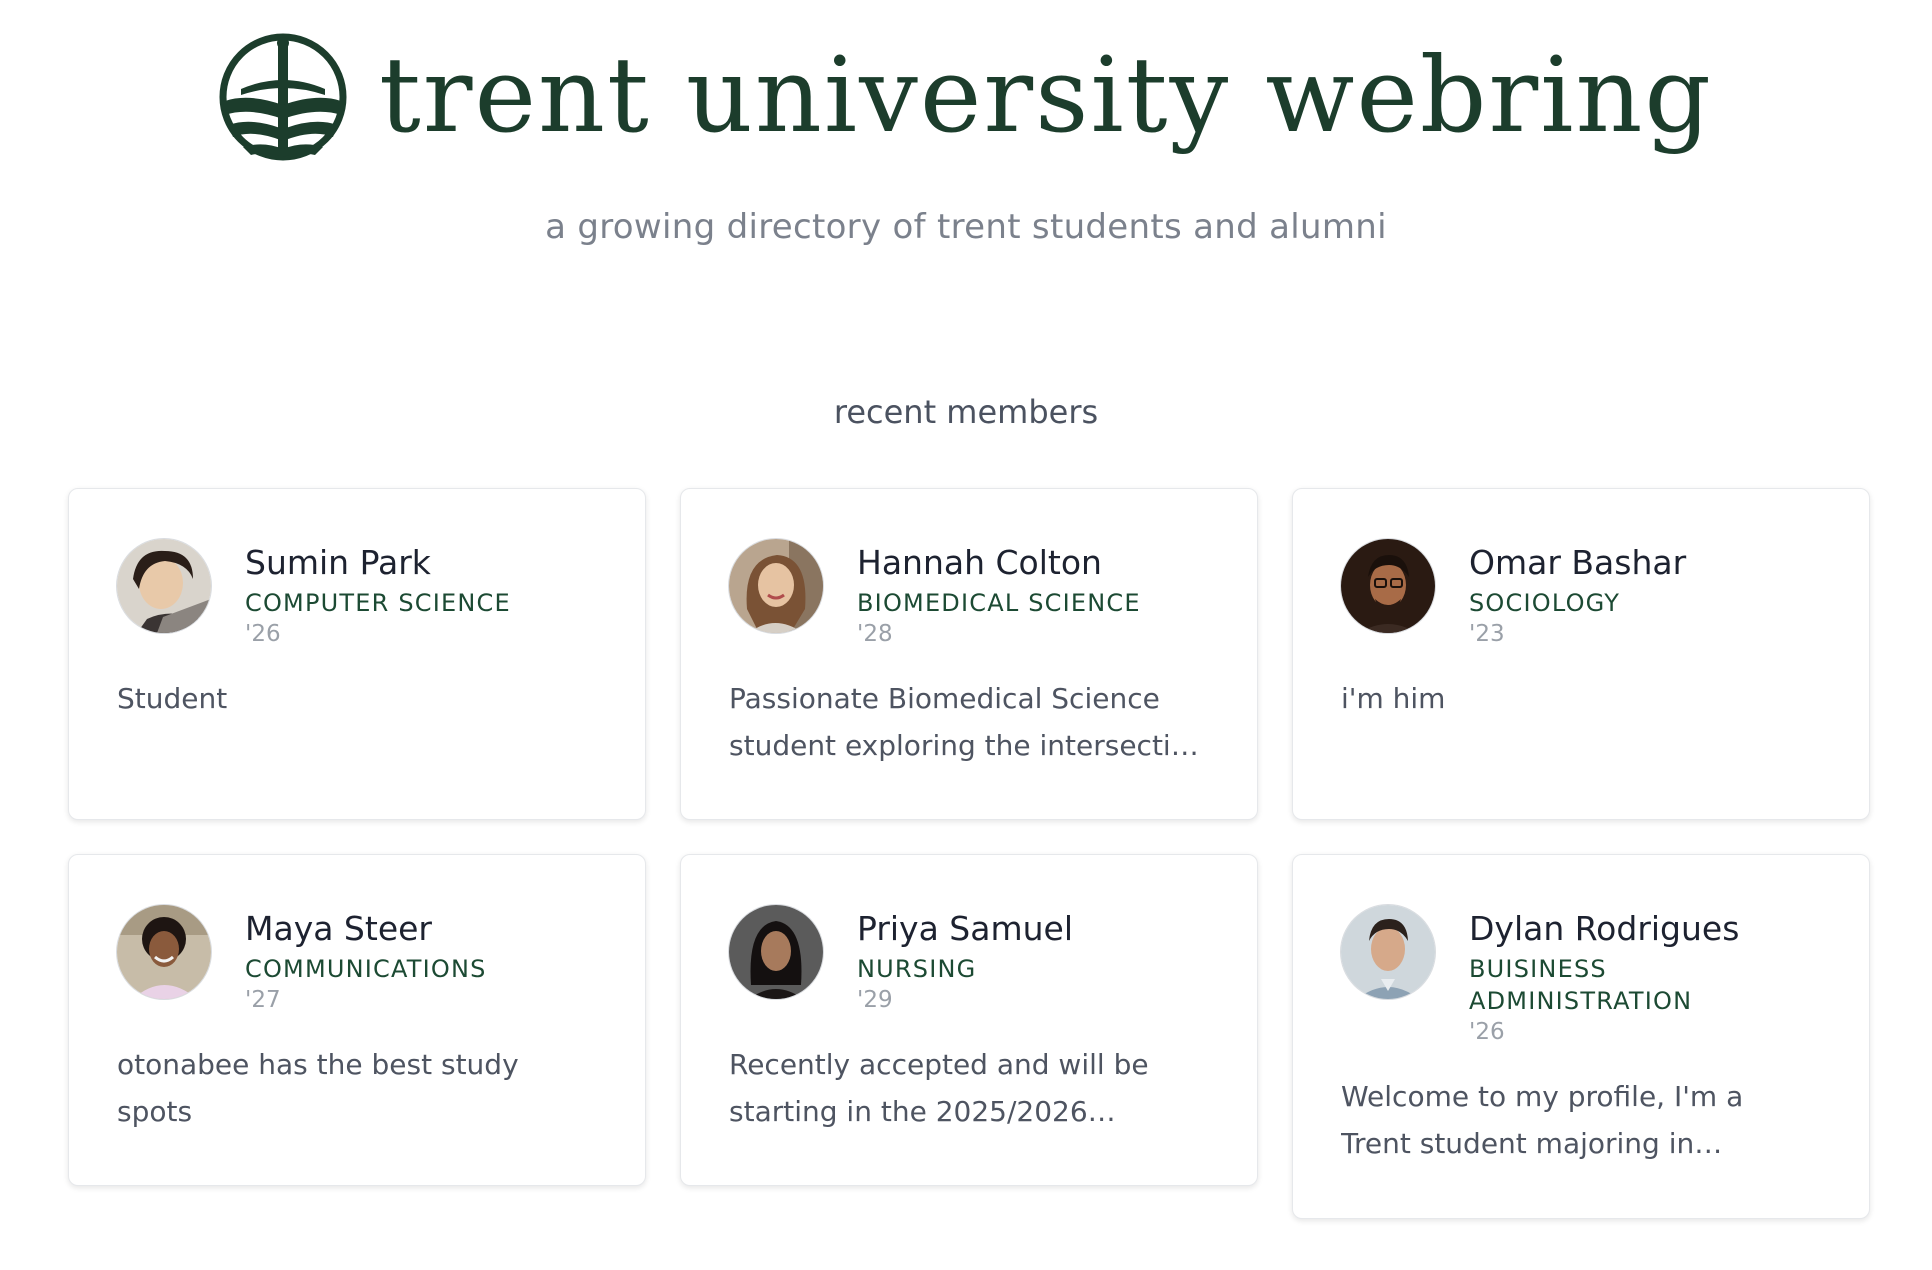 The image size is (1932, 1270). I want to click on site-title: trent university webring, so click(1046, 95).